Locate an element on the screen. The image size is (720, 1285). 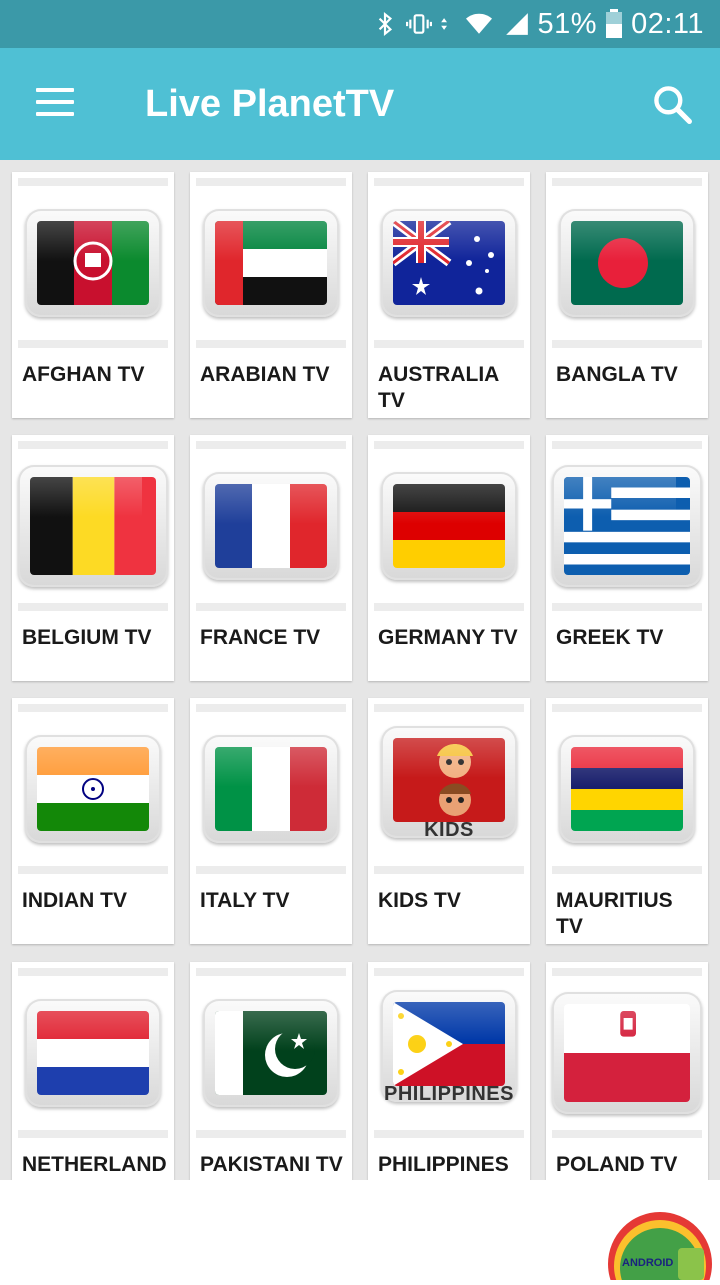
channel-label: MAURITIUS TV is located at coordinates (614, 913).